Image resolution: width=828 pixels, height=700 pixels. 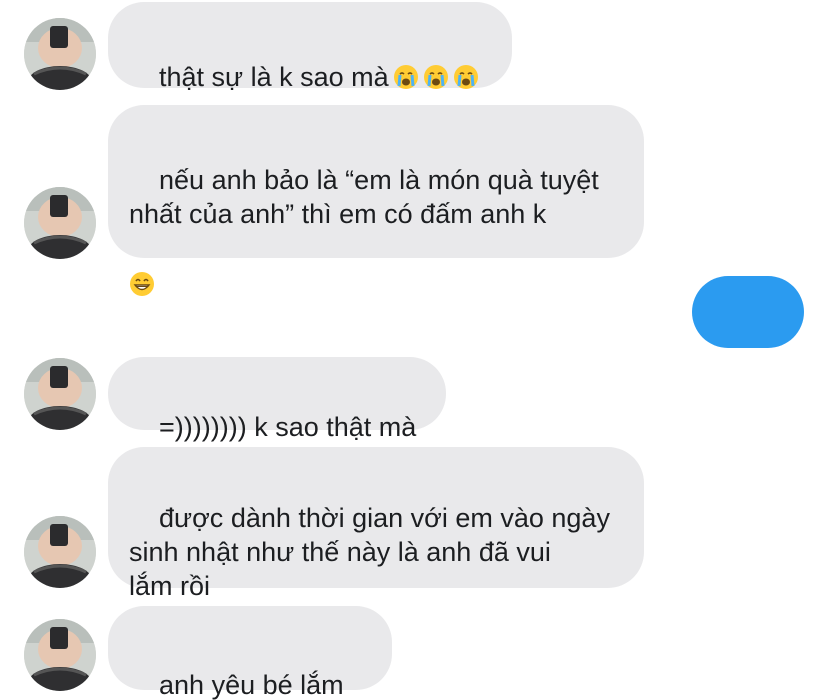 What do you see at coordinates (274, 77) in the screenshot?
I see `message-text: thật sự là k sao mà` at bounding box center [274, 77].